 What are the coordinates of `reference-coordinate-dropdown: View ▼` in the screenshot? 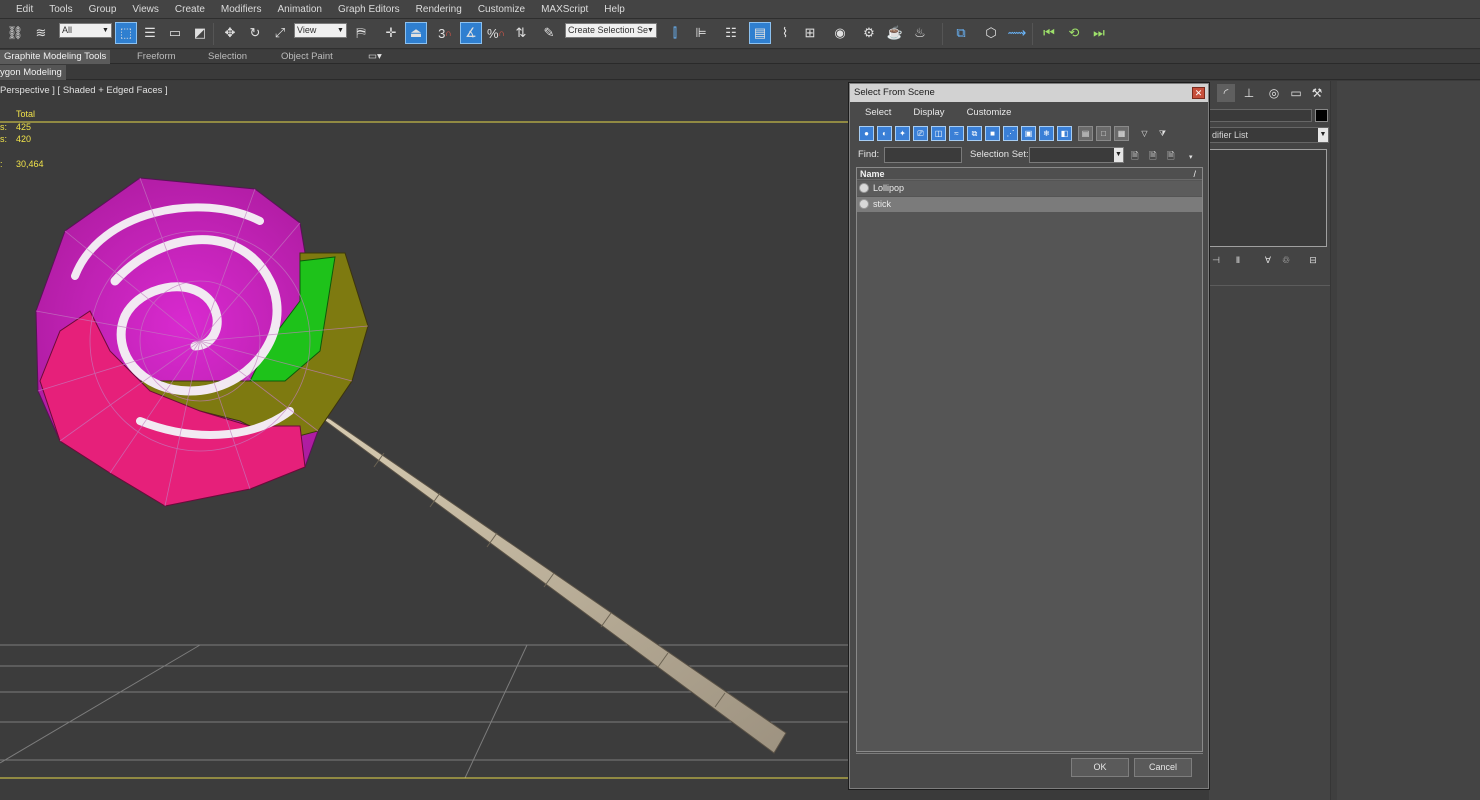 It's located at (320, 30).